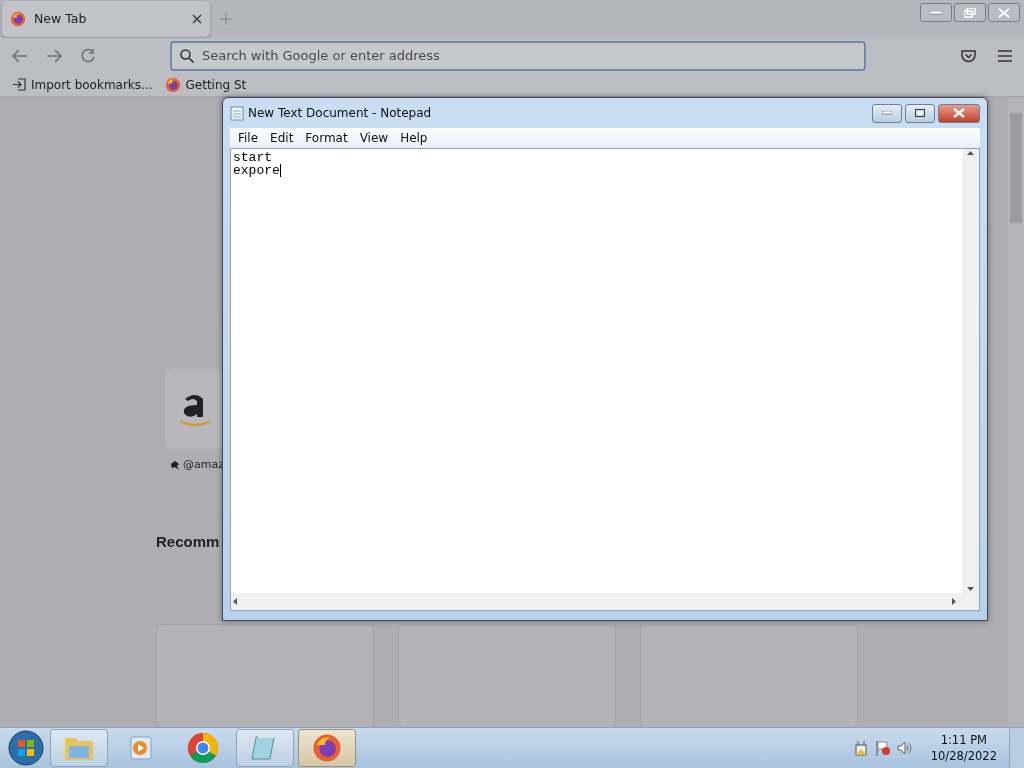 The height and width of the screenshot is (768, 1024). I want to click on forward-icon, so click(54, 55).